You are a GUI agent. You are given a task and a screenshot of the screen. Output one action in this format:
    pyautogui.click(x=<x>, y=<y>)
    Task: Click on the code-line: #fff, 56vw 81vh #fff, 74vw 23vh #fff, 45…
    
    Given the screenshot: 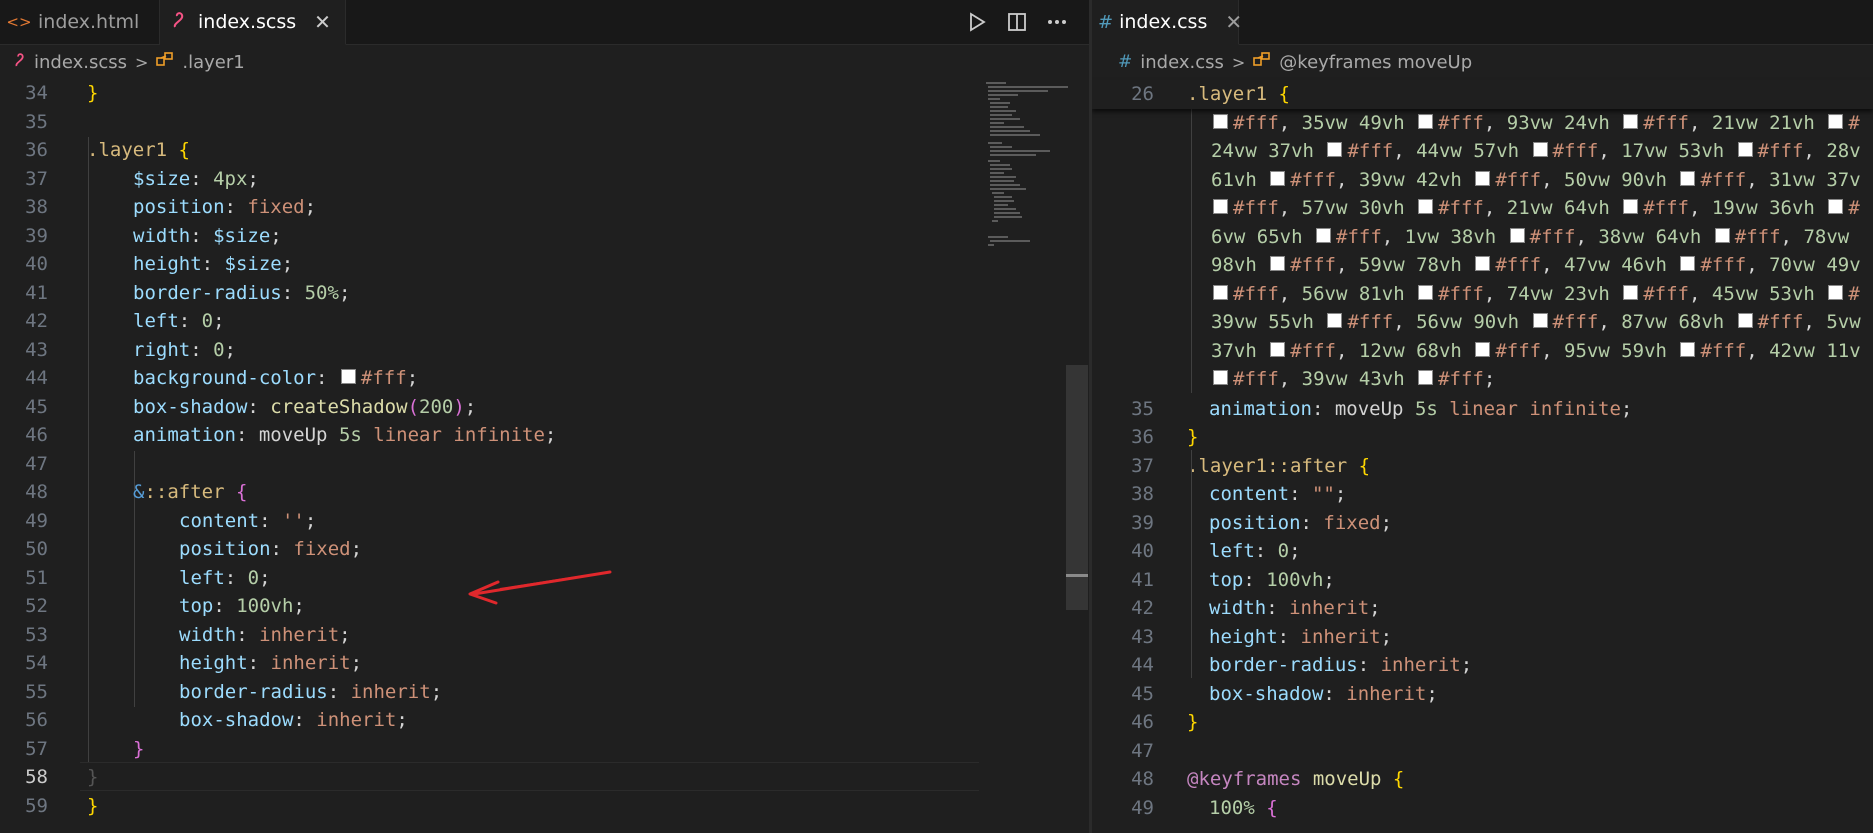 What is the action you would take?
    pyautogui.click(x=1482, y=294)
    